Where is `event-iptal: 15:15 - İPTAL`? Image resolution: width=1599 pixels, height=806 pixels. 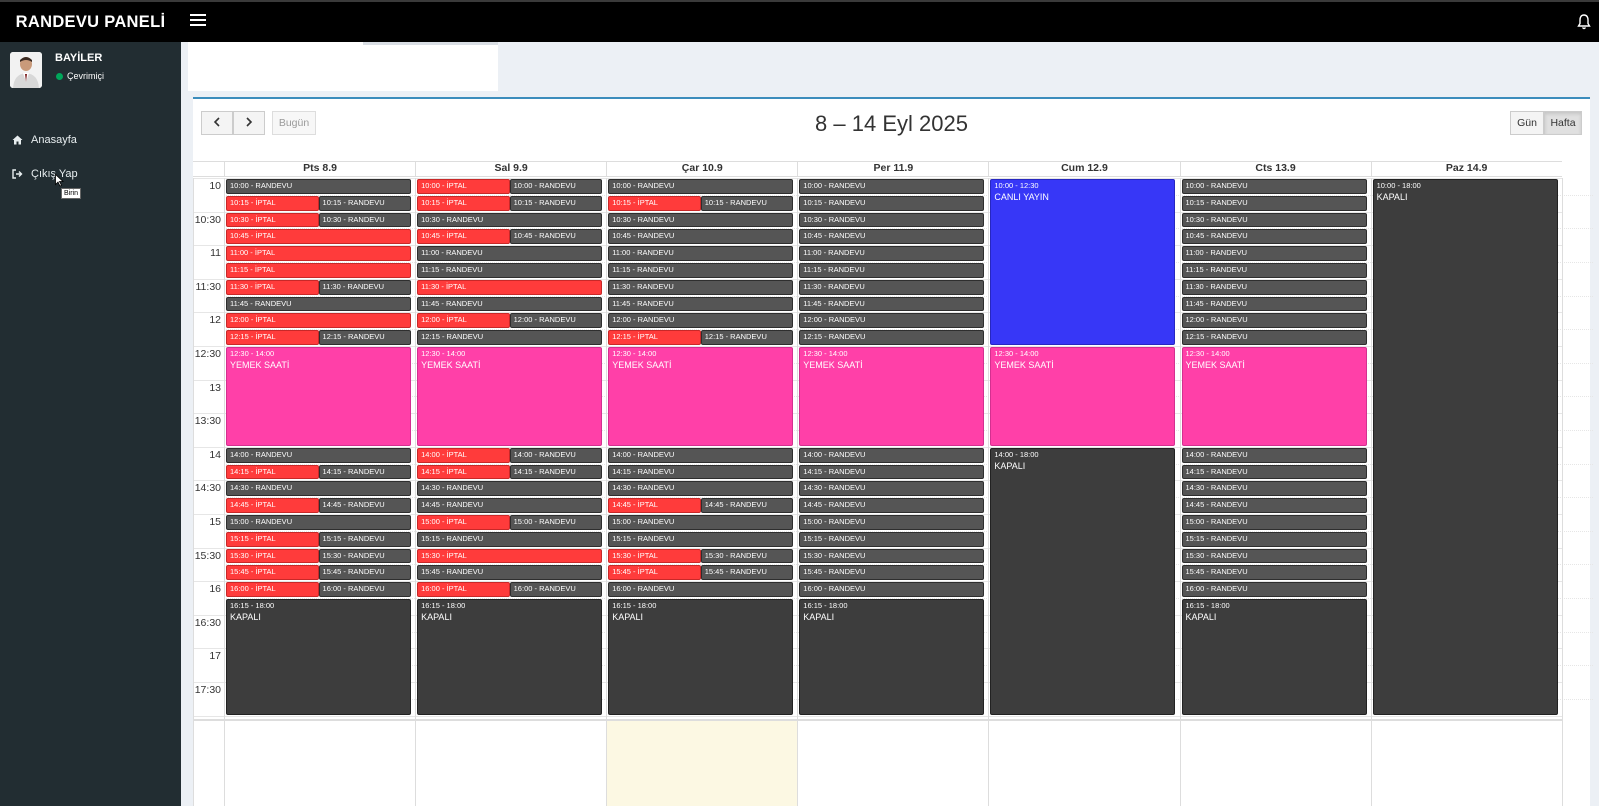 event-iptal: 15:15 - İPTAL is located at coordinates (272, 539).